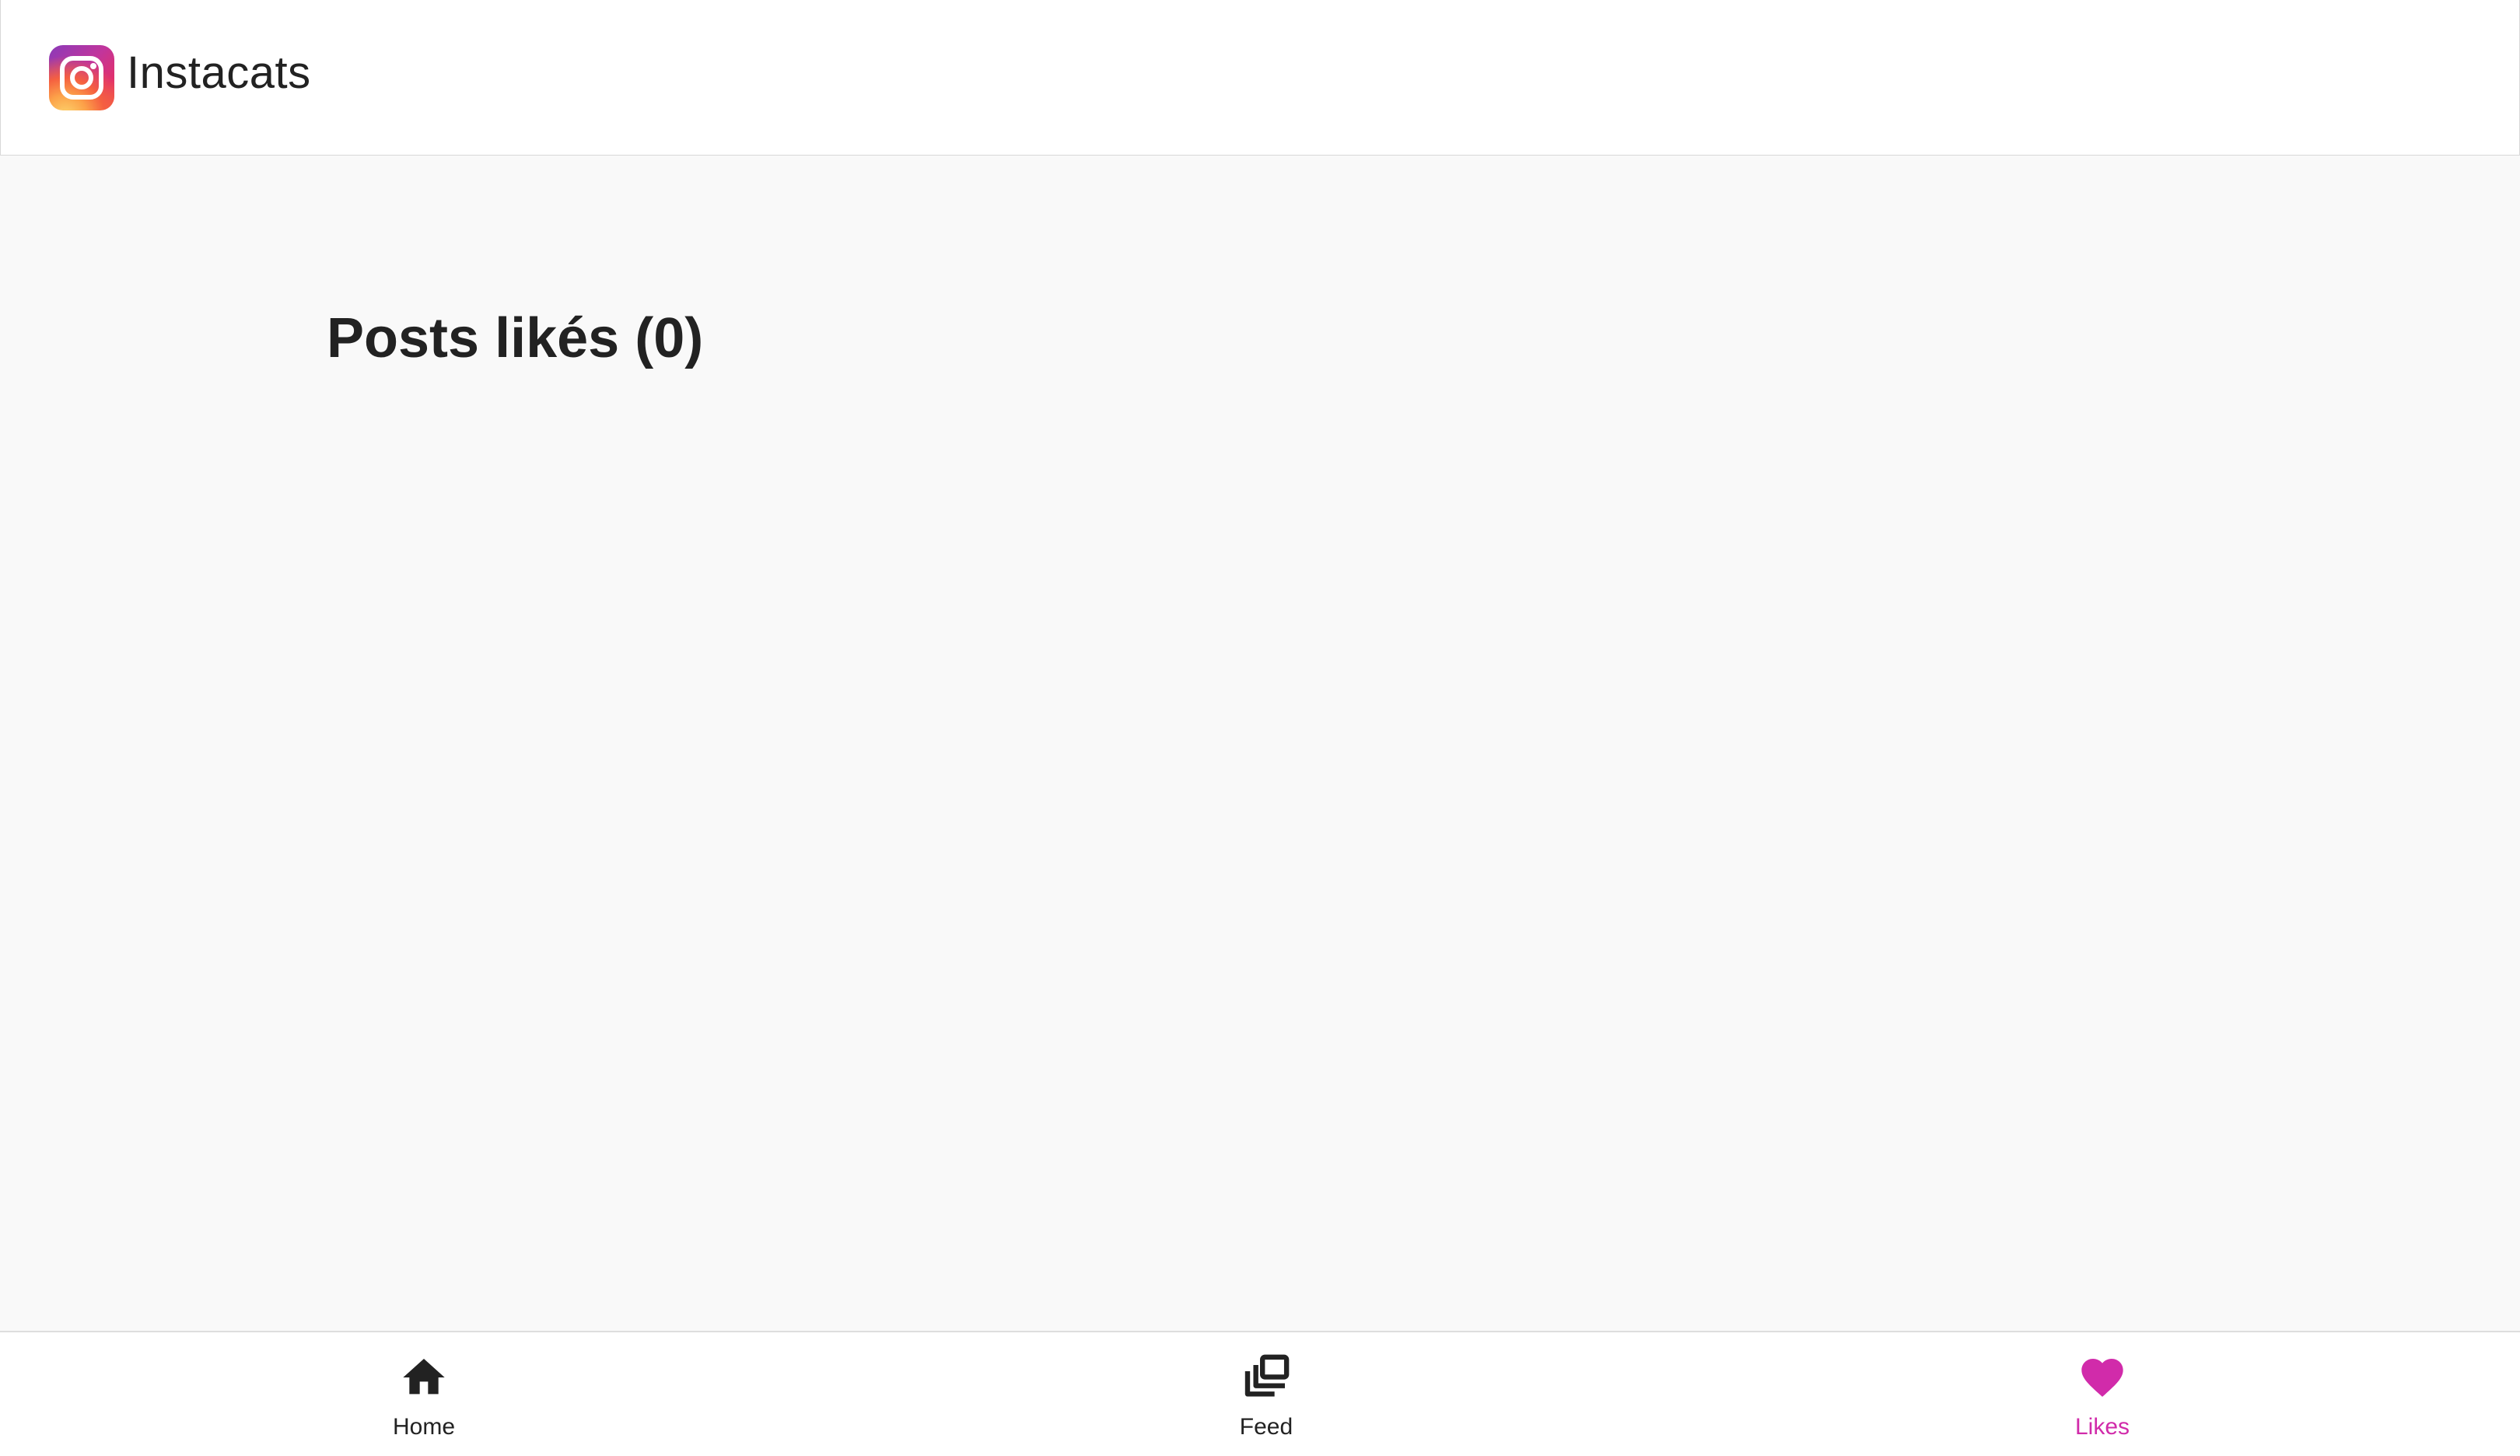  I want to click on stacked-images-icon, so click(1267, 1376).